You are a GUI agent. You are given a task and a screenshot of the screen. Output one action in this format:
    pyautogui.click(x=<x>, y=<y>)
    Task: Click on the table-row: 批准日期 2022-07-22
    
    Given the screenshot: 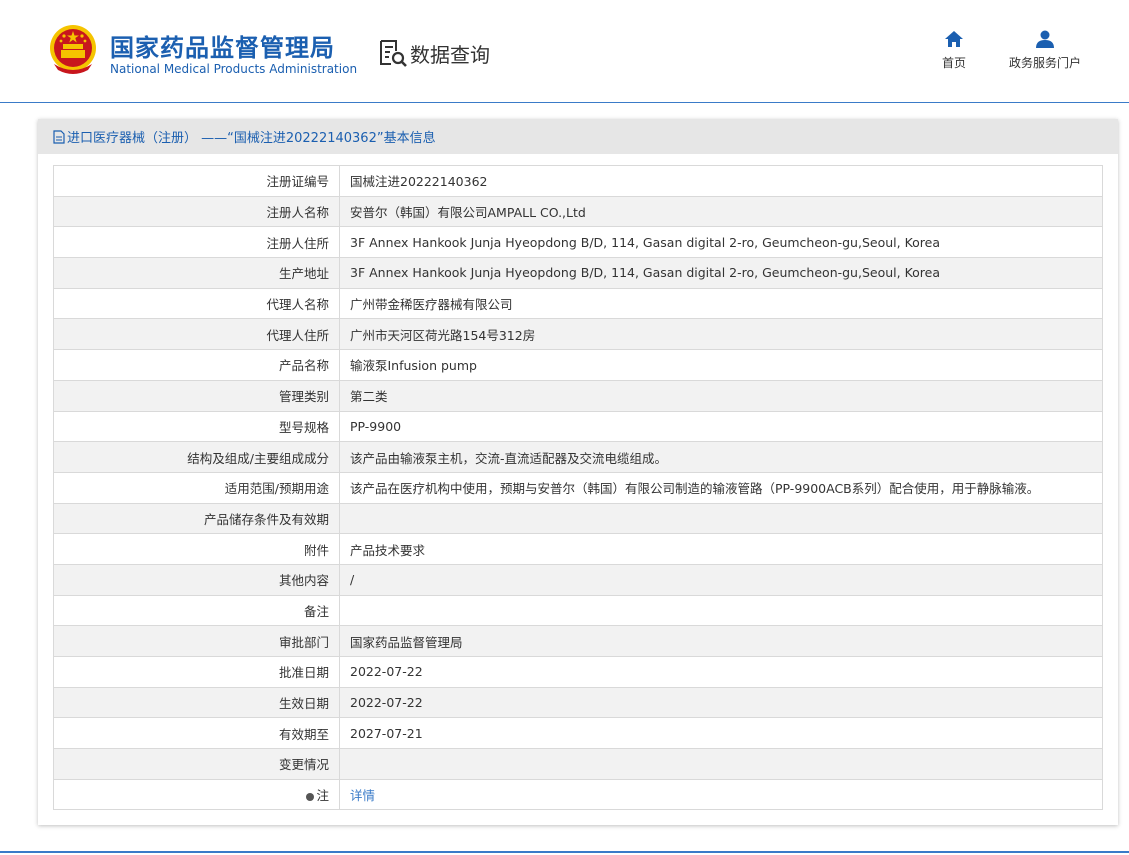 What is the action you would take?
    pyautogui.click(x=578, y=672)
    